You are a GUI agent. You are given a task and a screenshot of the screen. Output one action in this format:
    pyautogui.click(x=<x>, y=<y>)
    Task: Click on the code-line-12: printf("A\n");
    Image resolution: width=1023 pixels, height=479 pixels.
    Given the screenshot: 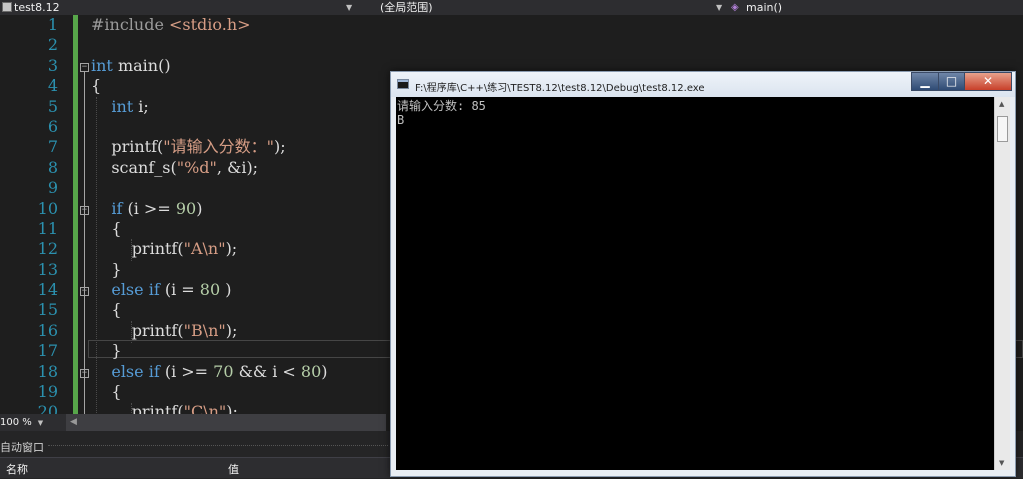 What is the action you would take?
    pyautogui.click(x=184, y=249)
    